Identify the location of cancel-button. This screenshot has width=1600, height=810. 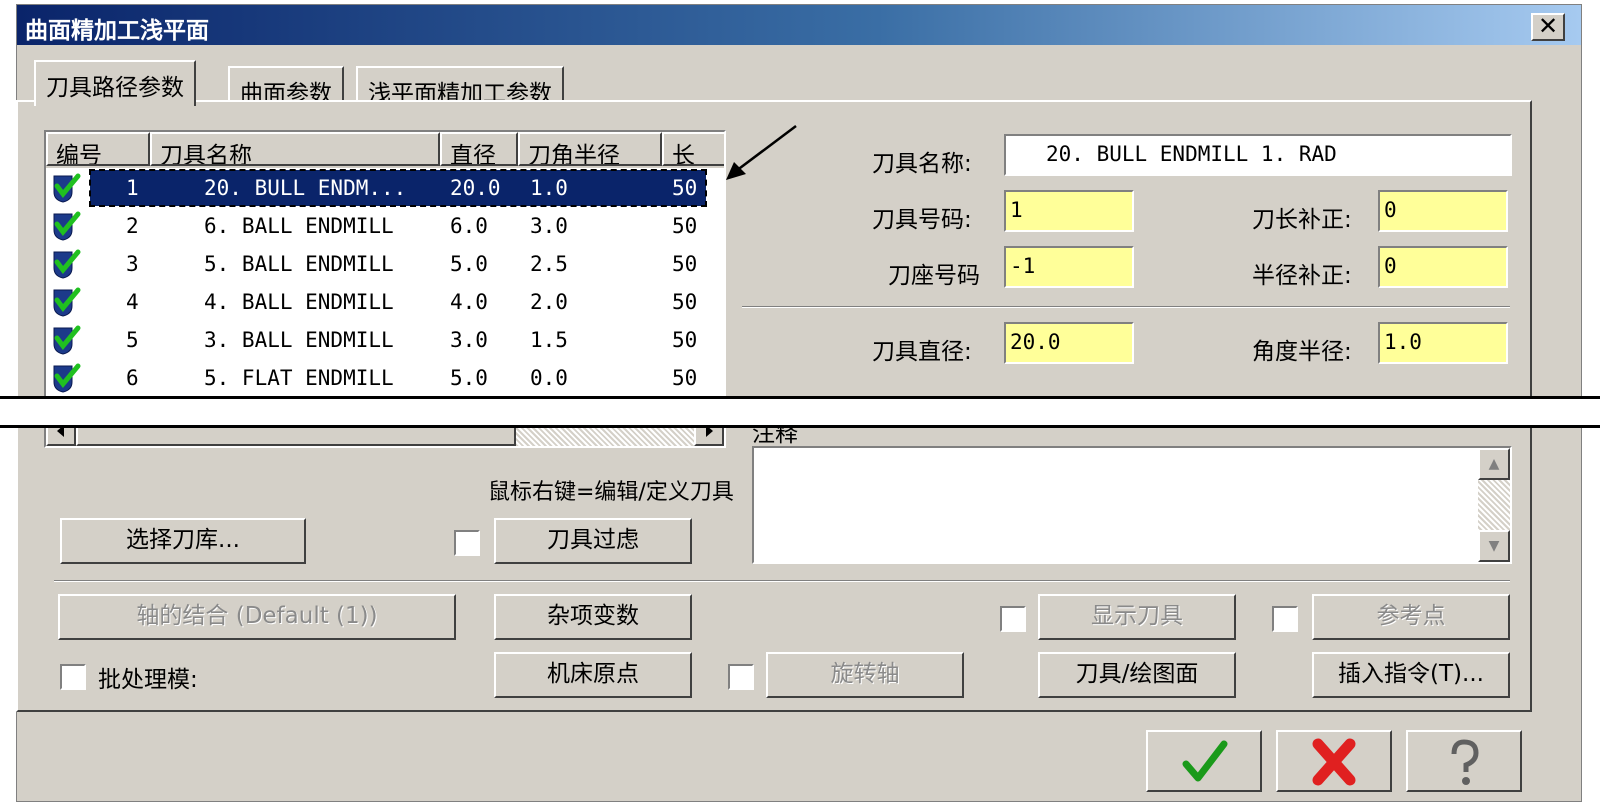
(1334, 761).